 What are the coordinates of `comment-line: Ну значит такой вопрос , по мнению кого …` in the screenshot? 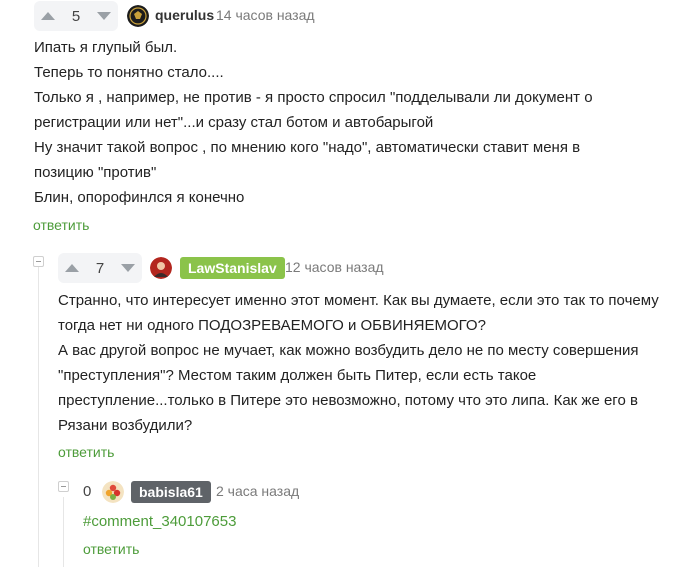 It's located at (307, 147).